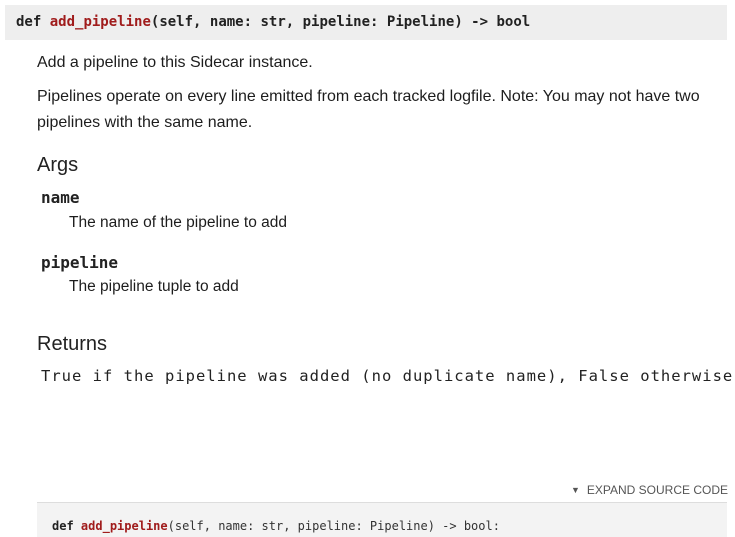 The height and width of the screenshot is (537, 735). I want to click on expand-source-label: EXPAND SOURCE CODE, so click(657, 490).